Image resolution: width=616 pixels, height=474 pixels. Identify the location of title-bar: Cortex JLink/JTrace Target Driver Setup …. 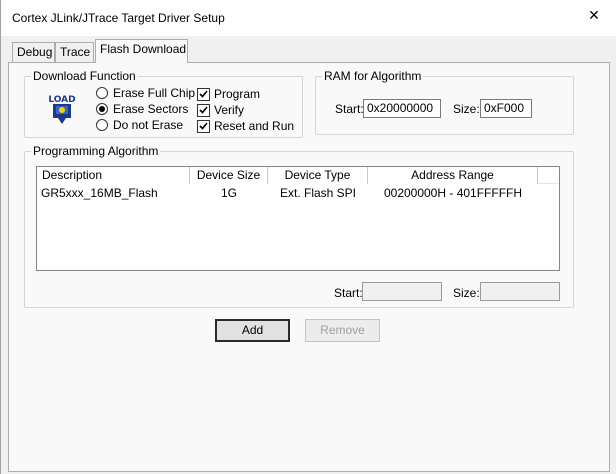
(308, 18).